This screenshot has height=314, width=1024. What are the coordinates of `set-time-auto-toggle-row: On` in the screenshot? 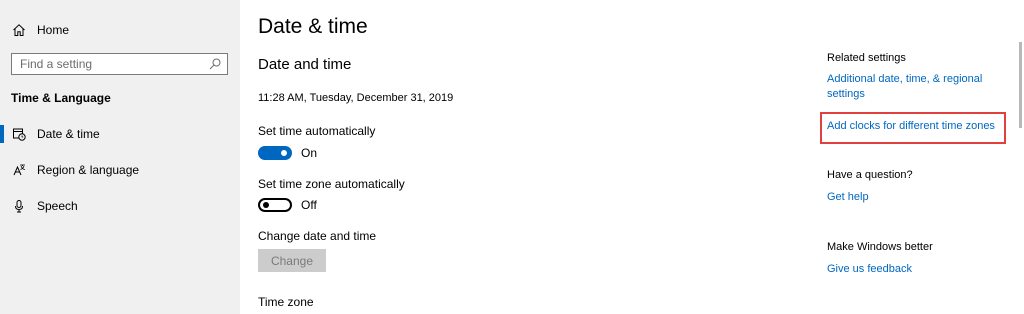 It's located at (287, 153).